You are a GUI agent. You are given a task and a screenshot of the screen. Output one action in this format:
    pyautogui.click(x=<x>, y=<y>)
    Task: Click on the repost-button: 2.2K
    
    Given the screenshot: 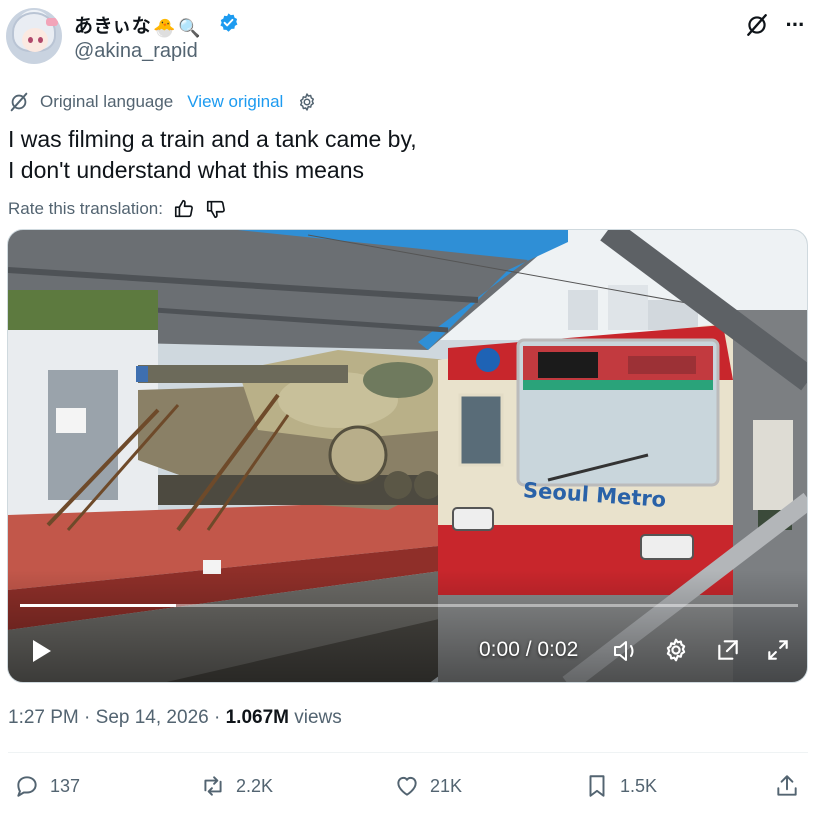 What is the action you would take?
    pyautogui.click(x=236, y=786)
    